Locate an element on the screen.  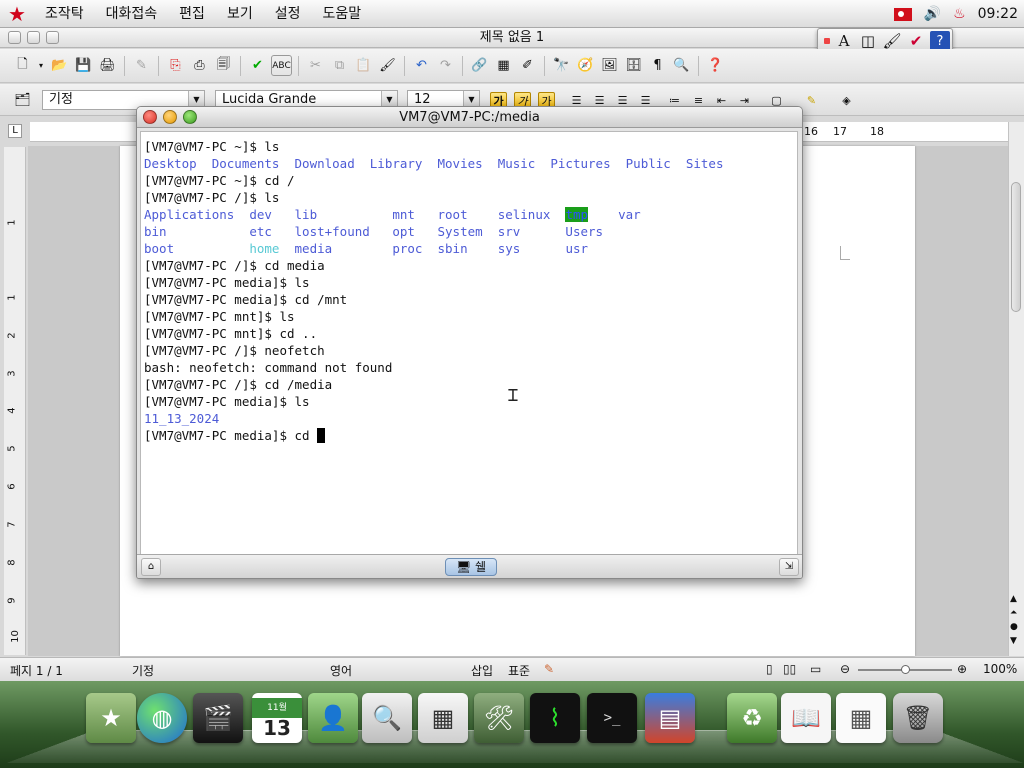
page-indicator: 페지 1 / 1 is located at coordinates (36, 671).